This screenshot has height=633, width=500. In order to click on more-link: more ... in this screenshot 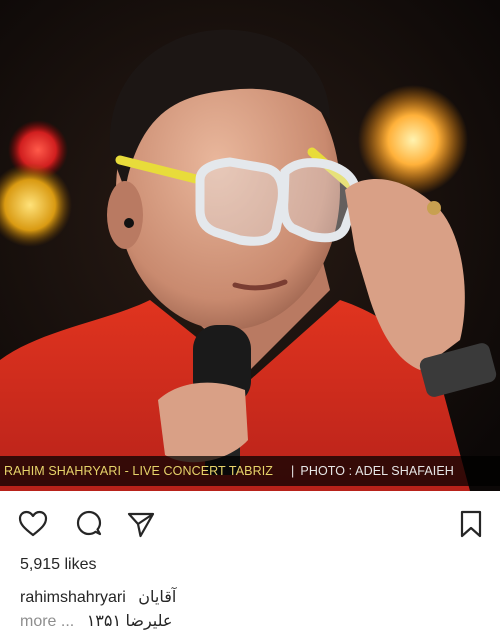, I will do `click(47, 621)`.